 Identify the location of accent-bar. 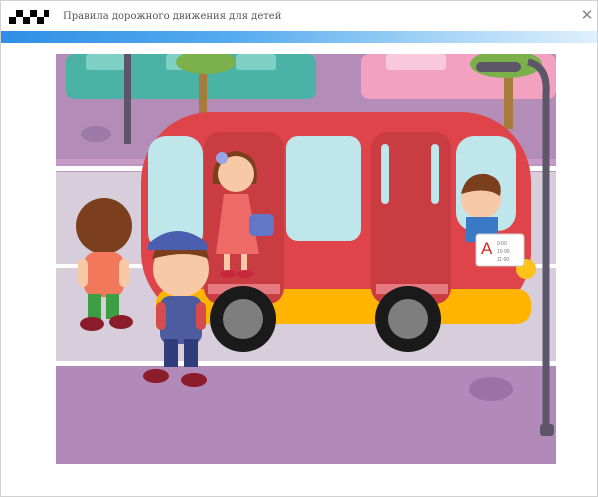
(299, 37).